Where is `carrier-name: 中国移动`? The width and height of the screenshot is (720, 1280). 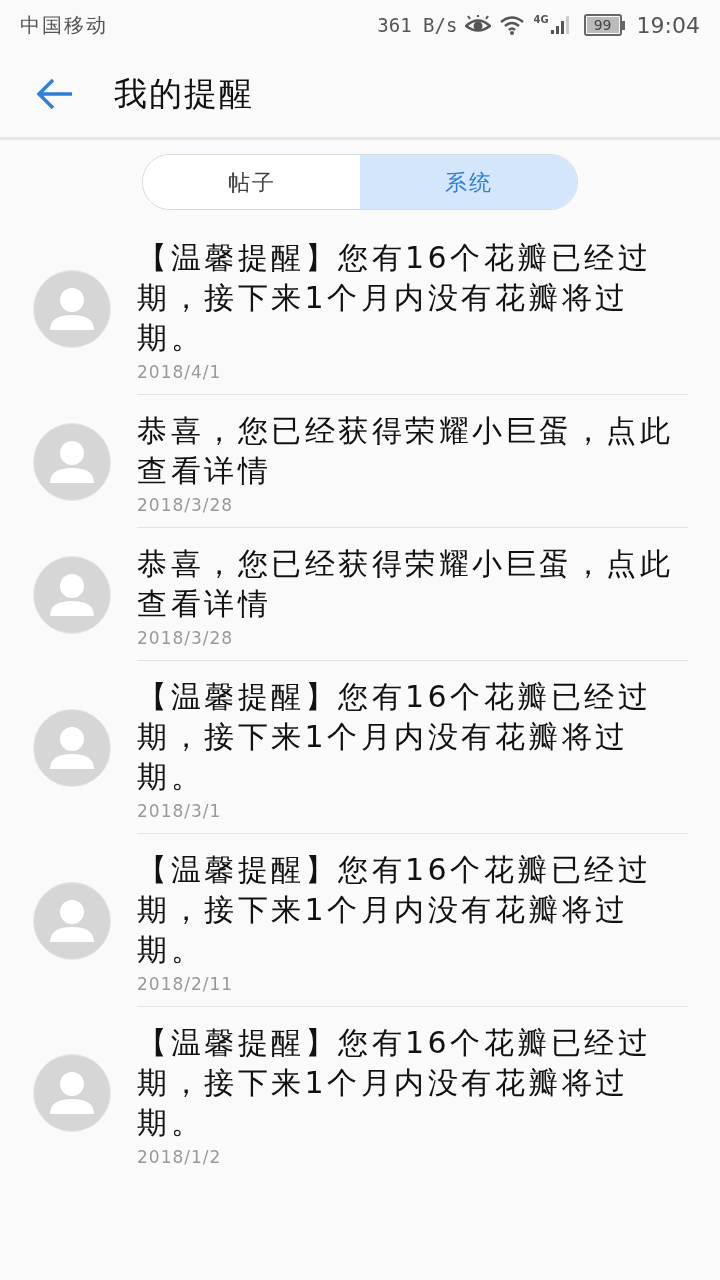 carrier-name: 中国移动 is located at coordinates (64, 25).